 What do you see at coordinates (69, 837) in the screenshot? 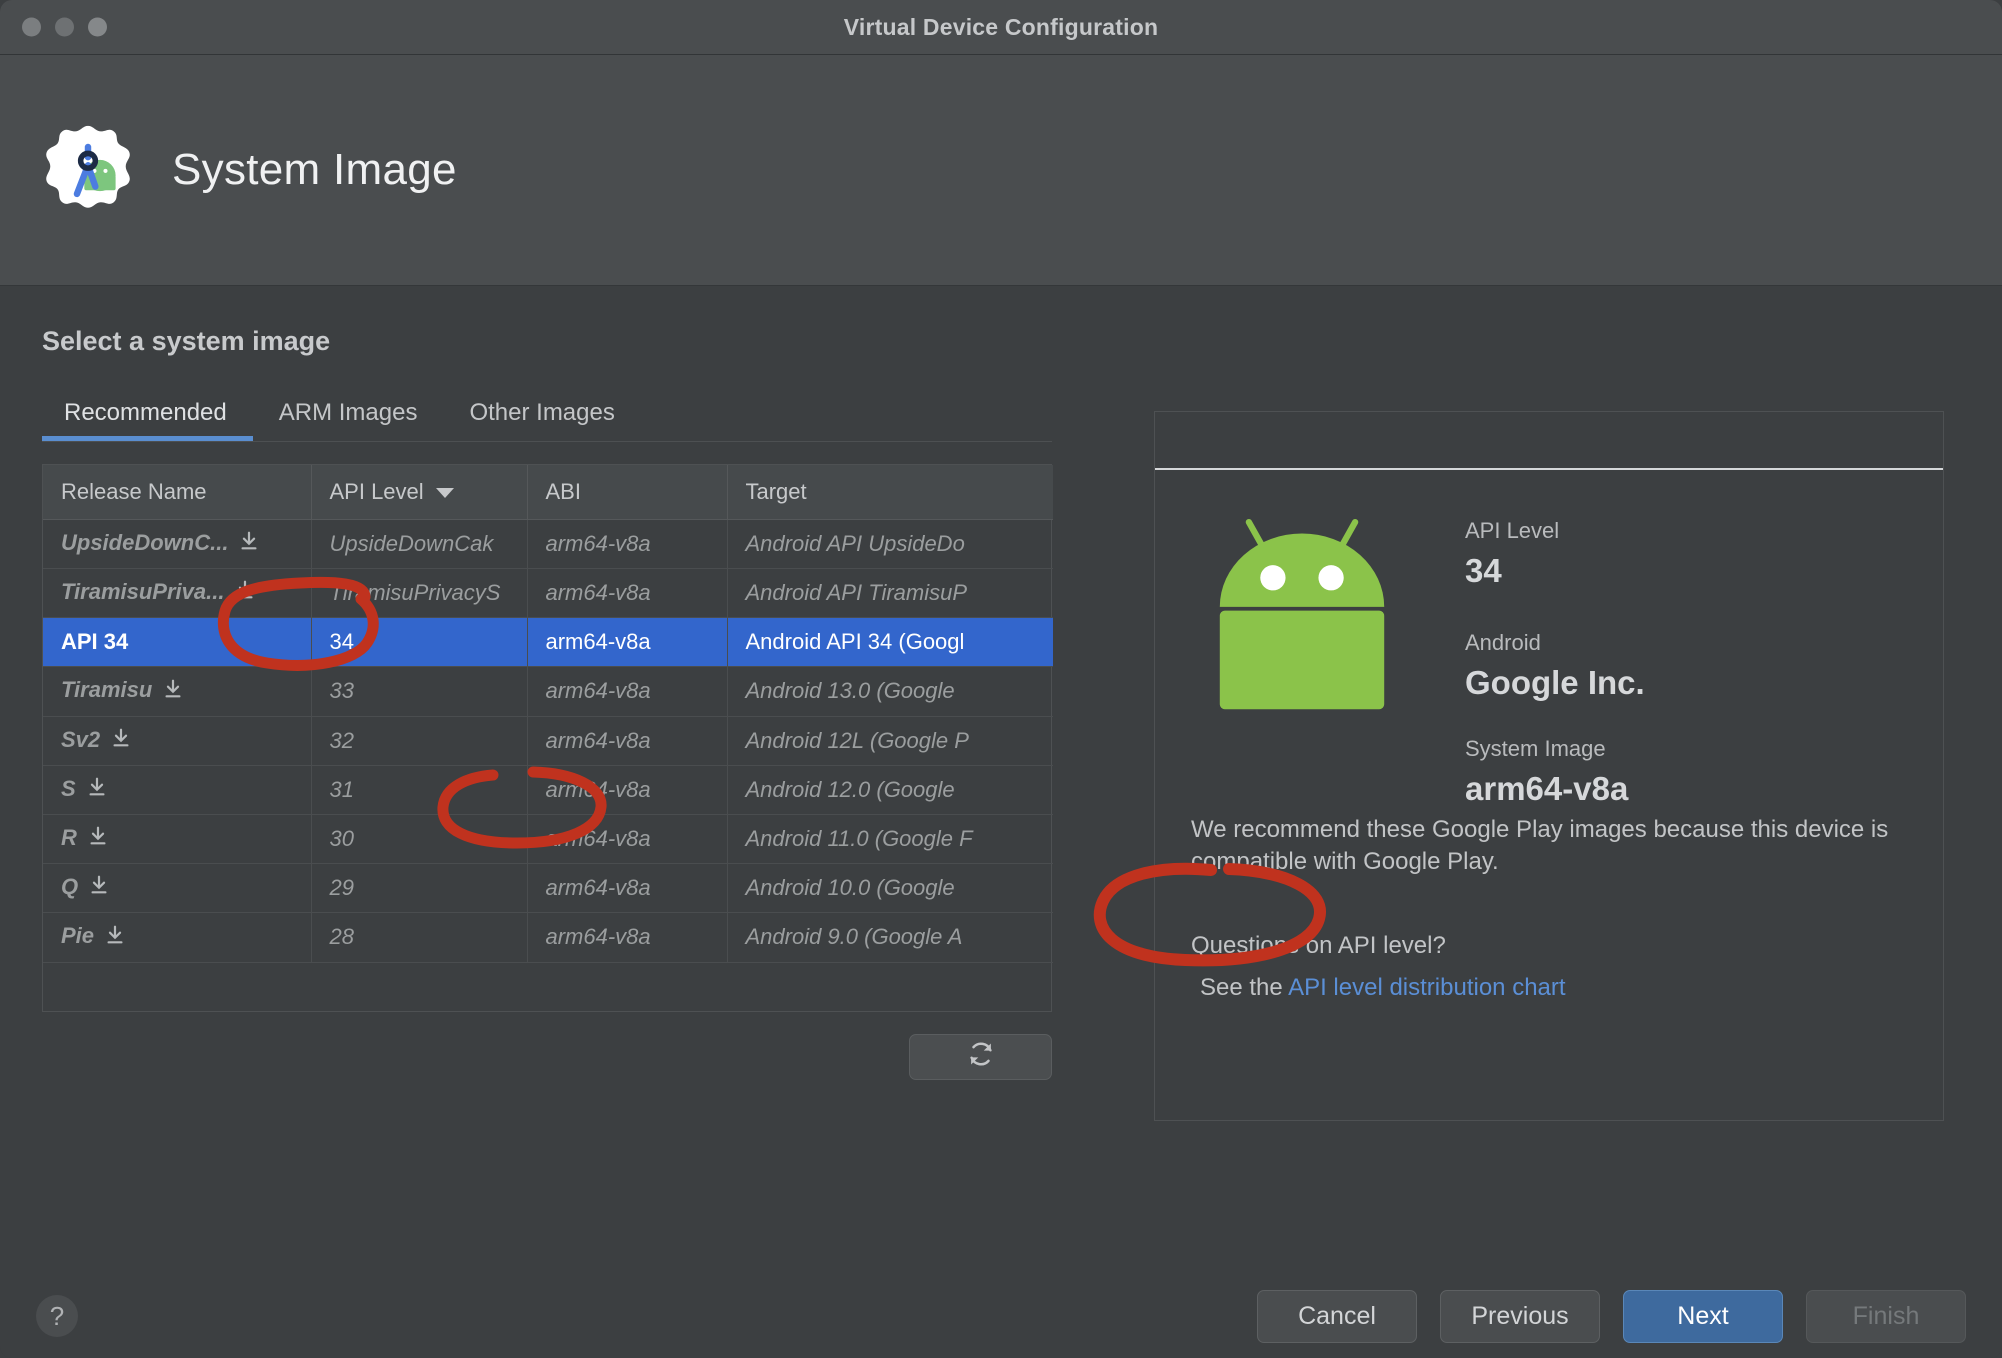
I see `release-name-text: R` at bounding box center [69, 837].